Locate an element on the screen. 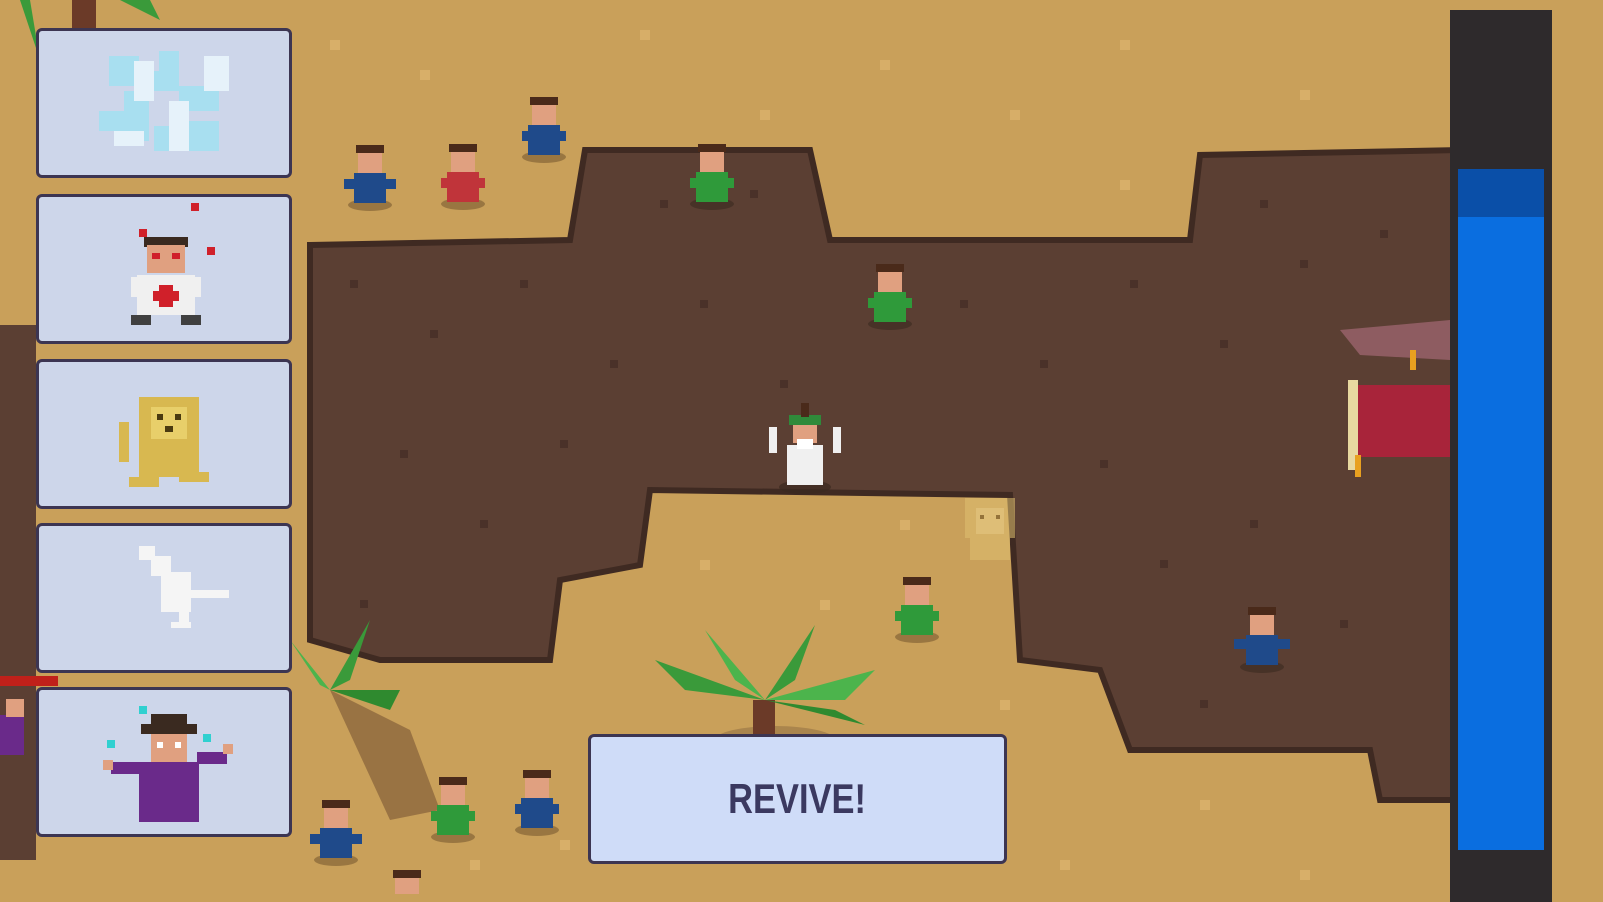 The image size is (1603, 902). mana-bar-cap is located at coordinates (1501, 193).